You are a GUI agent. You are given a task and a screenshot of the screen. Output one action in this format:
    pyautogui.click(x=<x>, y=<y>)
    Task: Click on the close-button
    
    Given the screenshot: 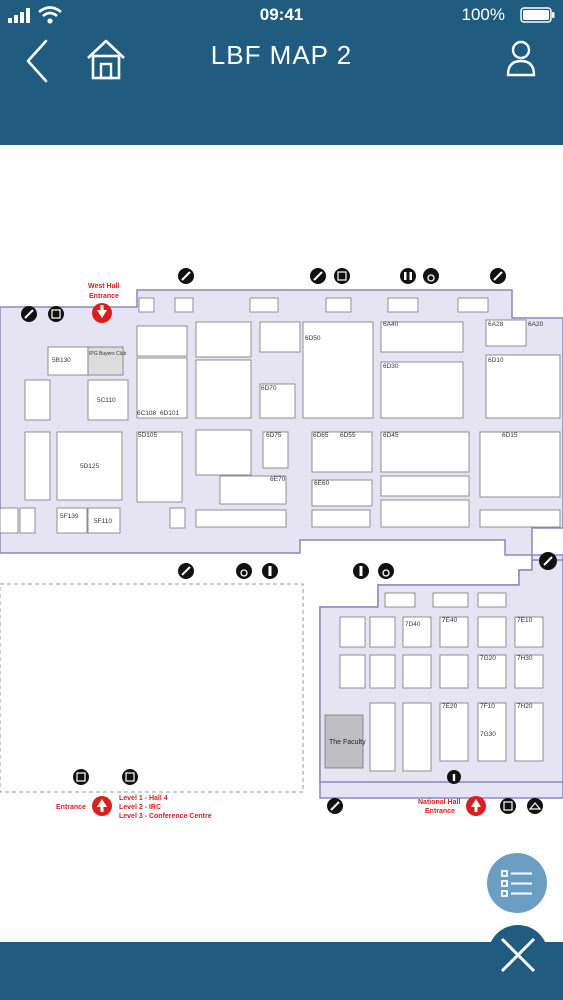 What is the action you would take?
    pyautogui.click(x=518, y=955)
    